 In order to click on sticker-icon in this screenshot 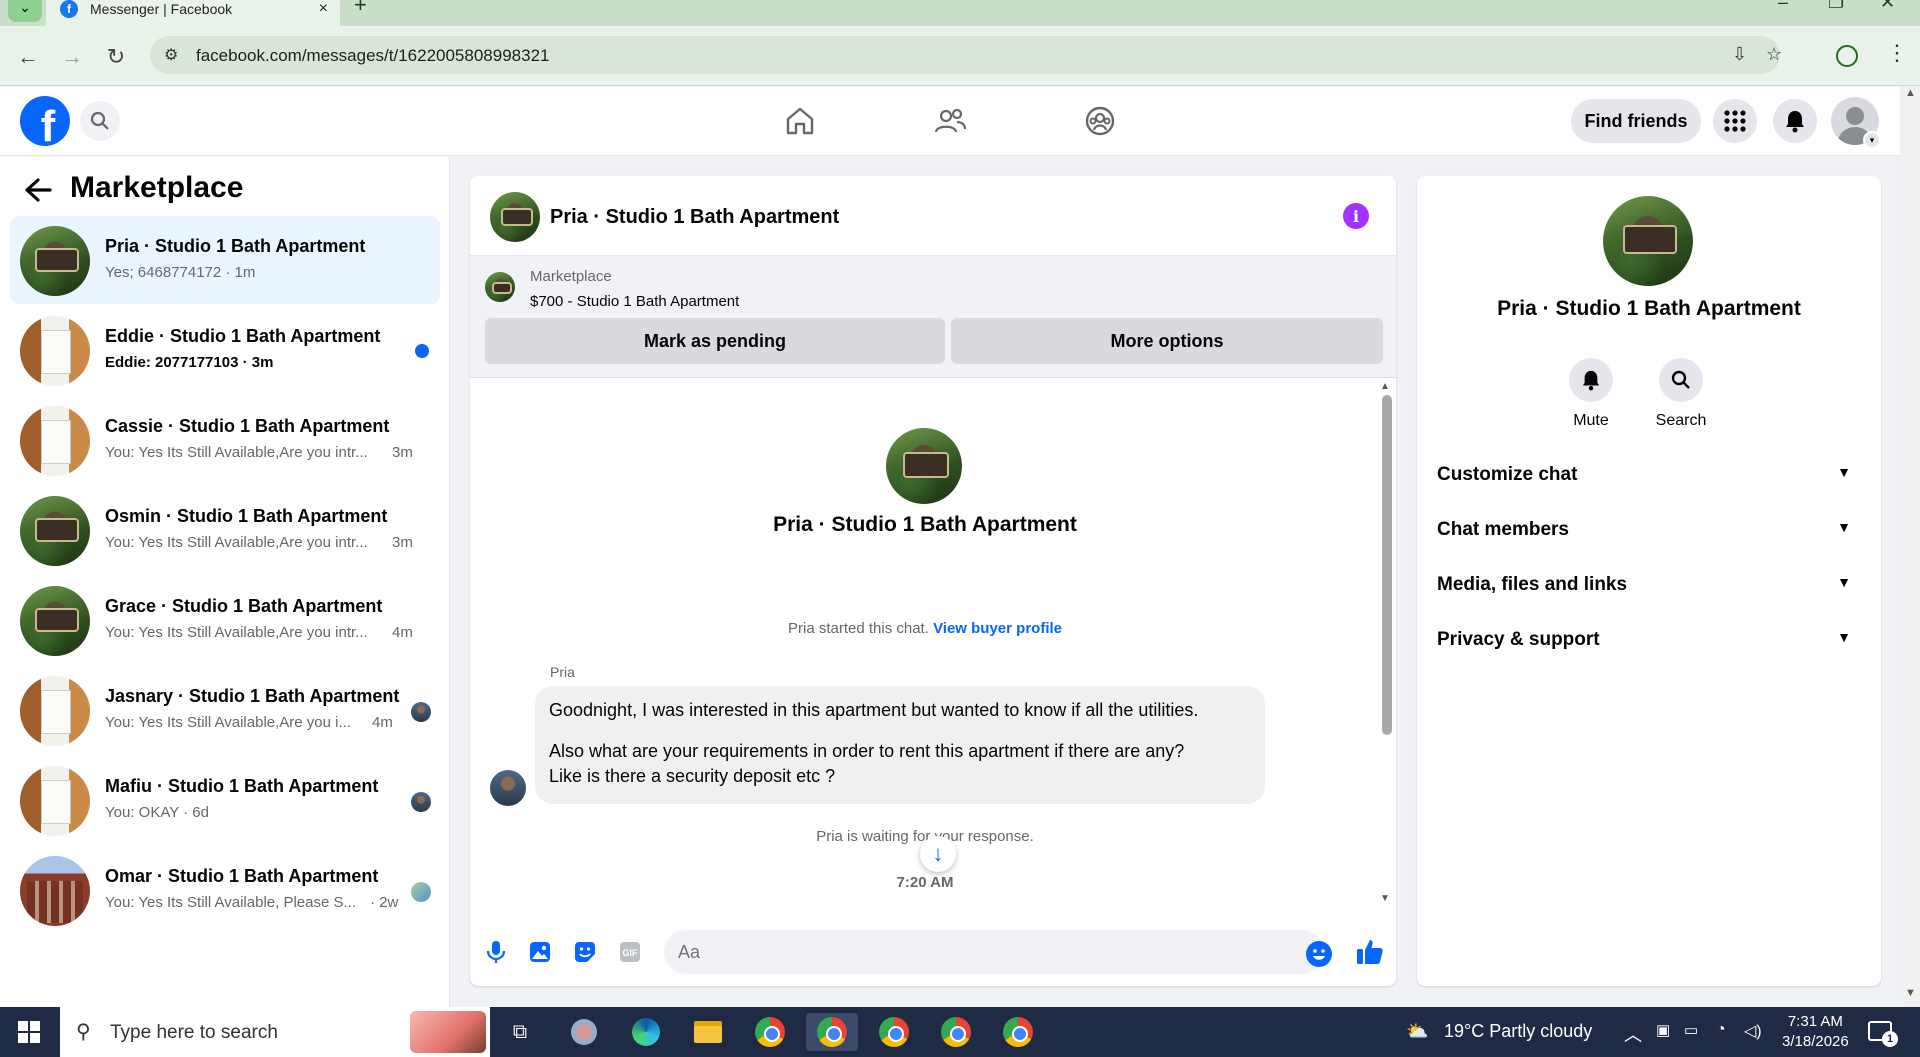, I will do `click(585, 952)`.